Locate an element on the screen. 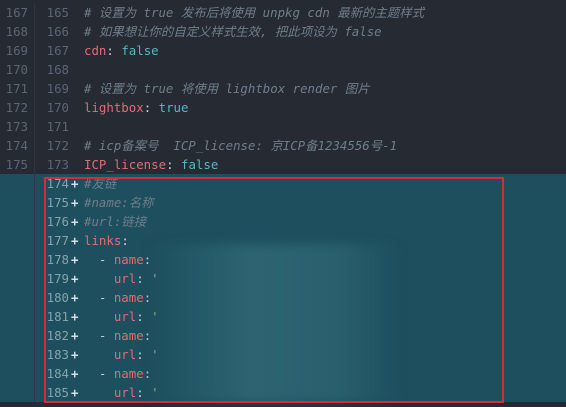 The height and width of the screenshot is (407, 566). old-line-number: 173 is located at coordinates (16, 126).